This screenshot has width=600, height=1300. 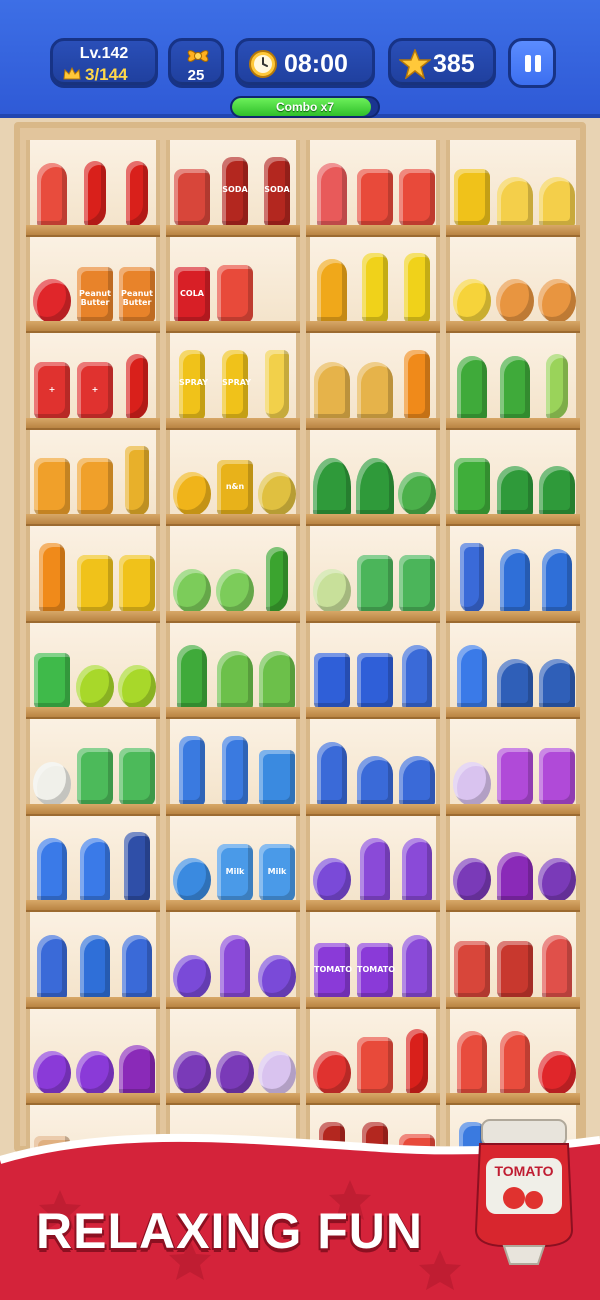 I want to click on compass-item, so click(x=277, y=479).